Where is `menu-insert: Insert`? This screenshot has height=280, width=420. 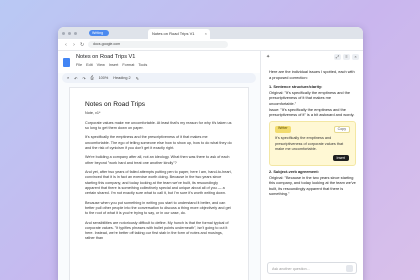
menu-insert: Insert is located at coordinates (114, 65).